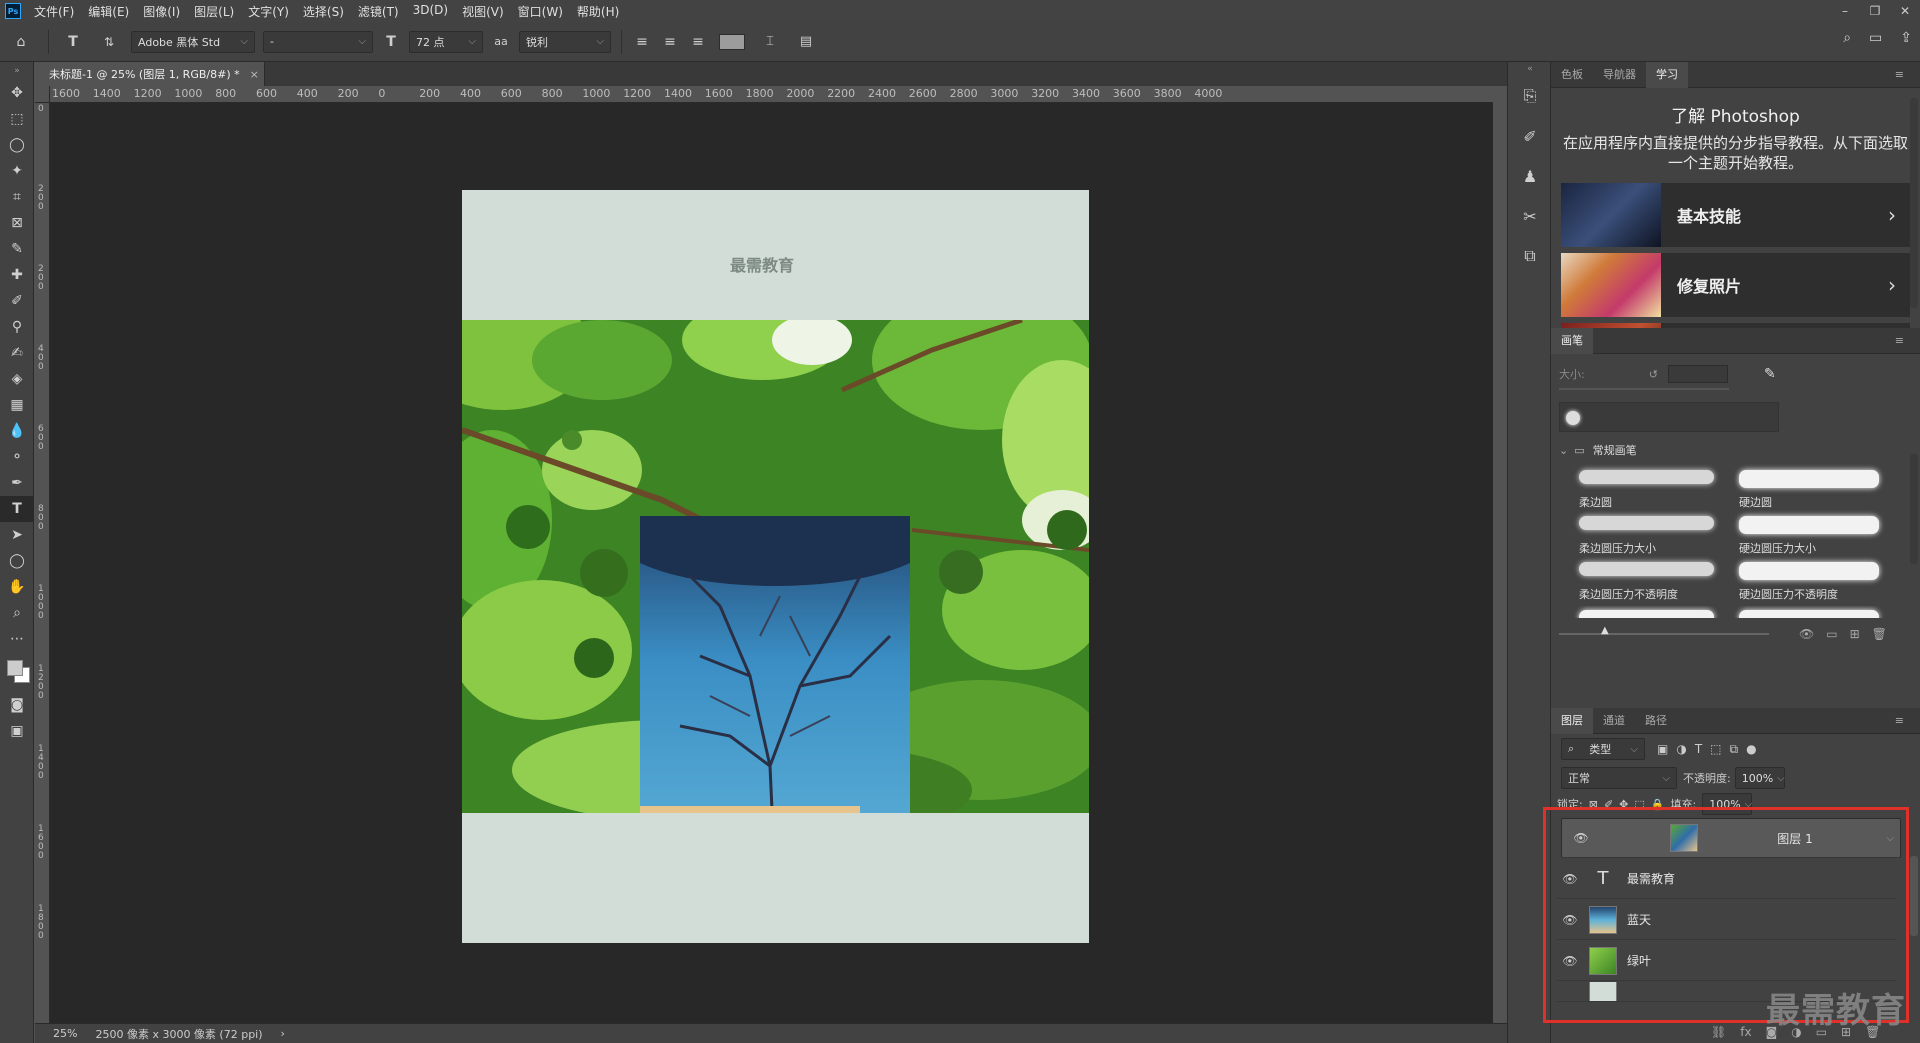 This screenshot has width=1920, height=1043. Describe the element at coordinates (1530, 136) in the screenshot. I see `brush-settings-icon: ✐` at that location.